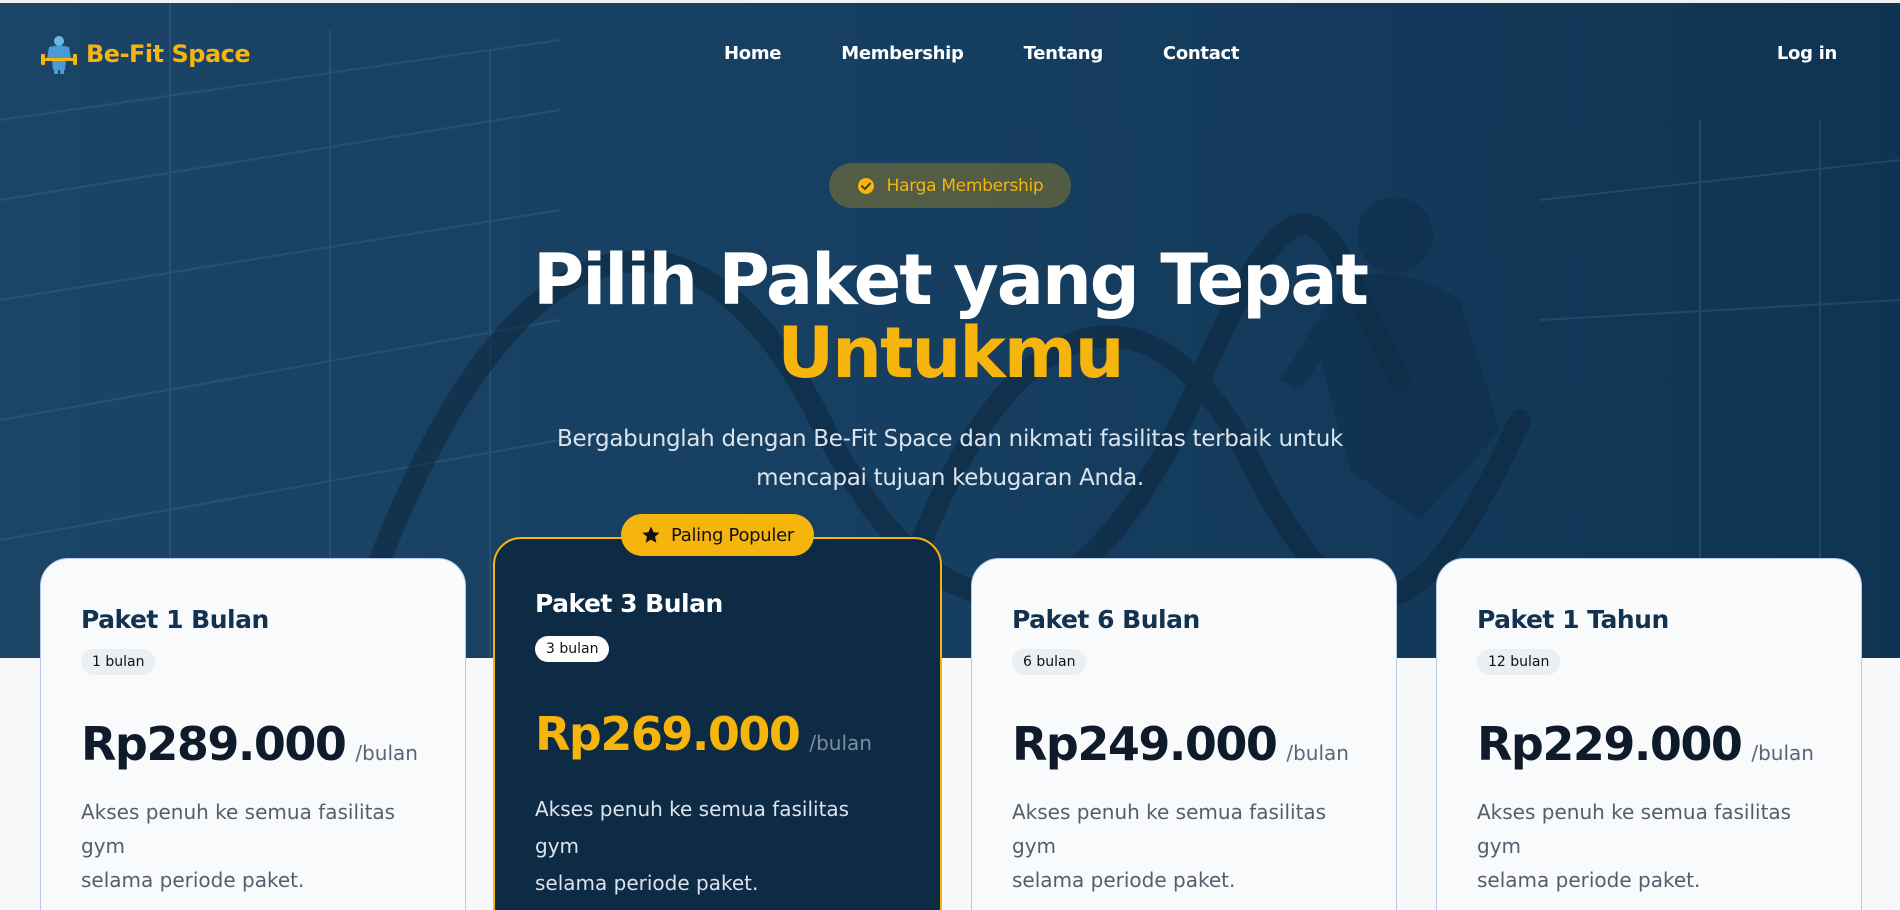 Image resolution: width=1900 pixels, height=910 pixels. What do you see at coordinates (1011, 53) in the screenshot?
I see `main-nav: Home Membership Tentang Contact` at bounding box center [1011, 53].